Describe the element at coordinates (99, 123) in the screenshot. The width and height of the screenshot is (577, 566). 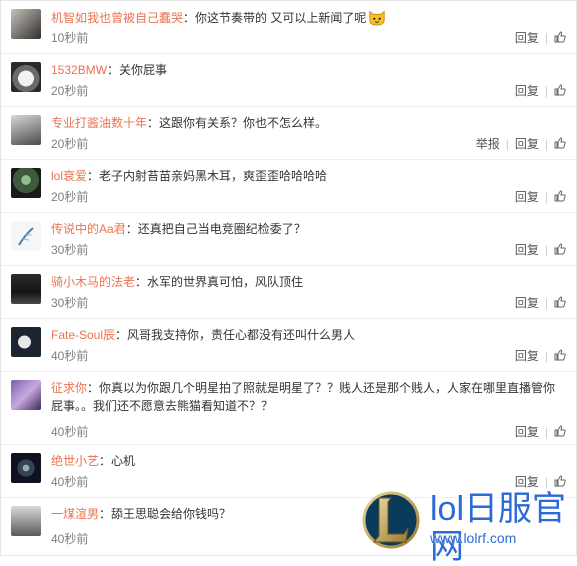
I see `username-link: 专业打酱油数十年` at that location.